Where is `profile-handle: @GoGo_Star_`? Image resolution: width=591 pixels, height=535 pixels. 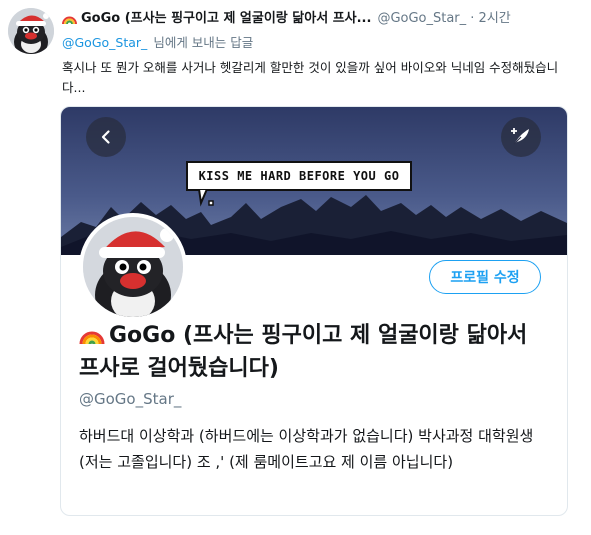
profile-handle: @GoGo_Star_ is located at coordinates (130, 399).